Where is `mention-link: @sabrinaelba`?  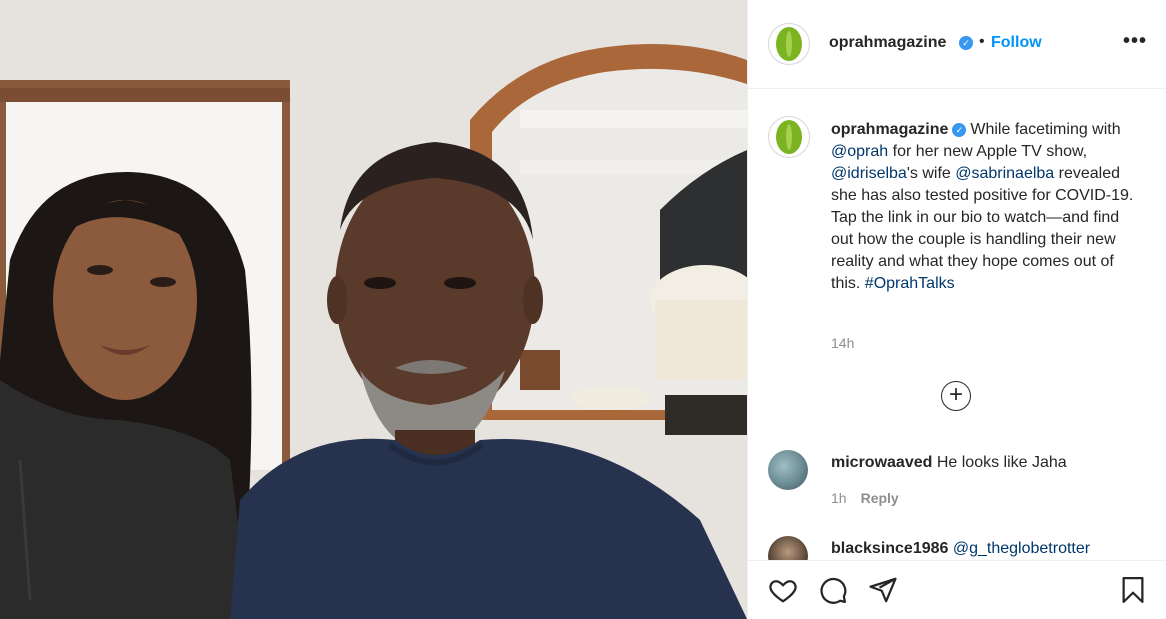
mention-link: @sabrinaelba is located at coordinates (1004, 173).